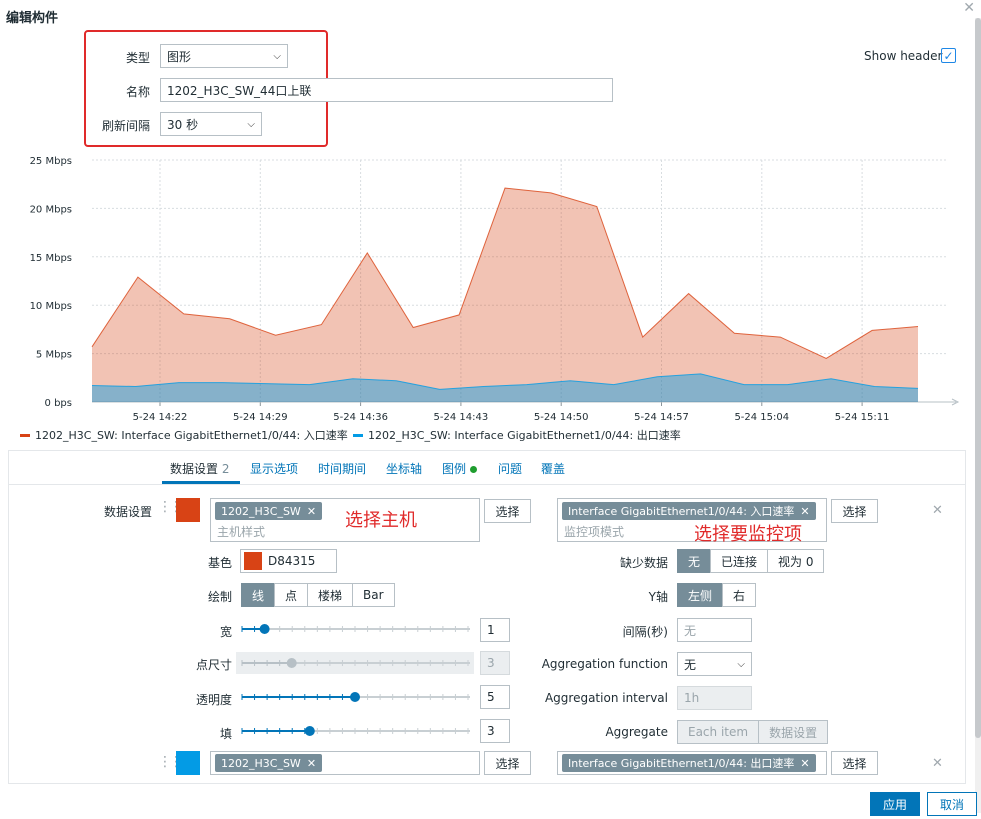 This screenshot has width=981, height=819. Describe the element at coordinates (658, 597) in the screenshot. I see `yaxis-label: Y轴` at that location.